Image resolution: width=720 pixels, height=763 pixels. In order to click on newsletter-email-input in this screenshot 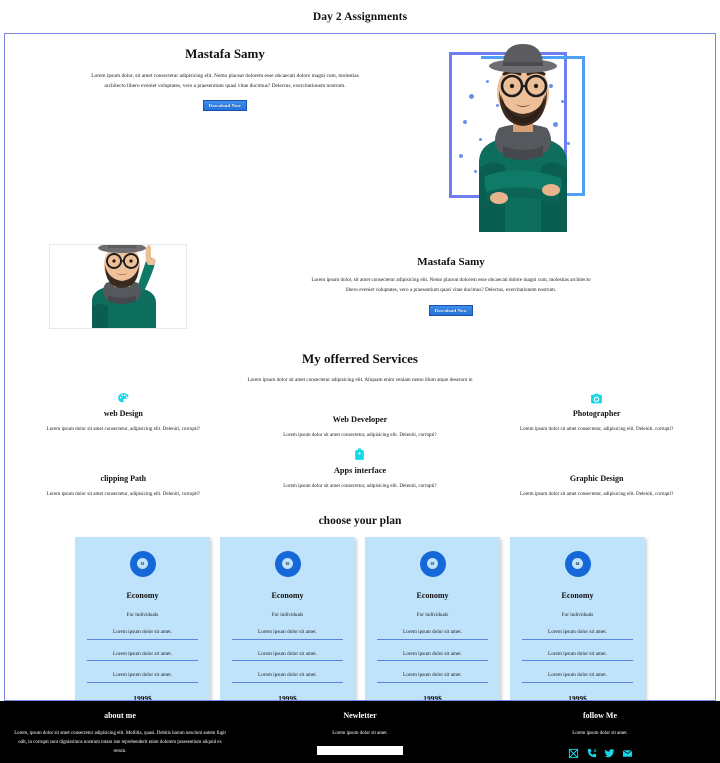, I will do `click(360, 750)`.